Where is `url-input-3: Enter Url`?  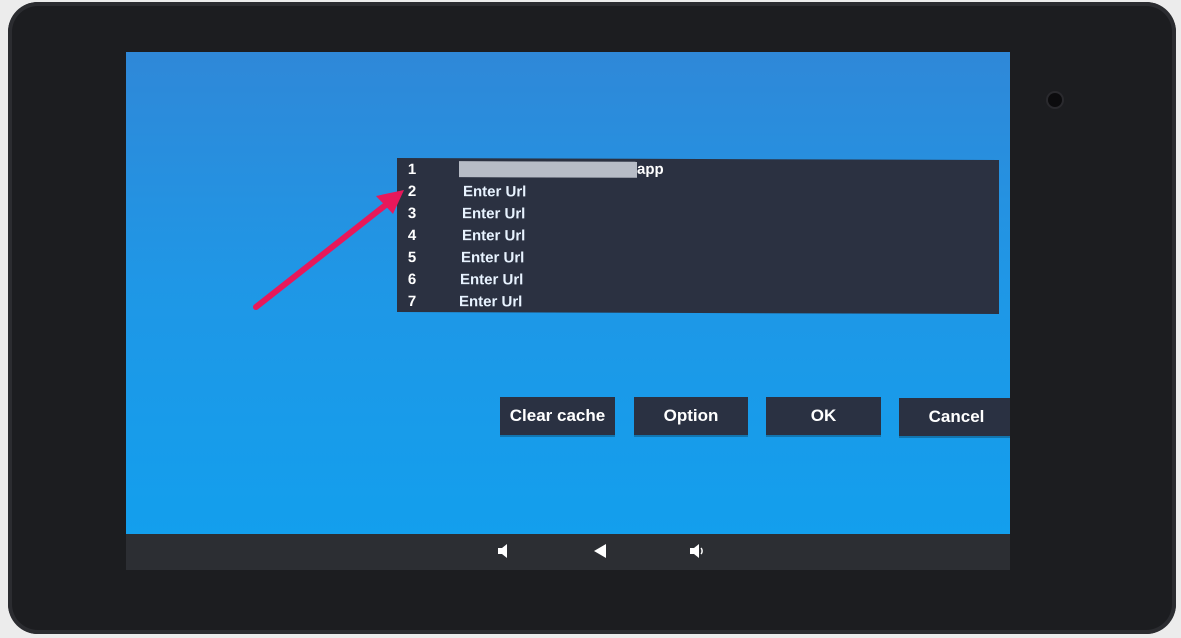
url-input-3: Enter Url is located at coordinates (493, 213).